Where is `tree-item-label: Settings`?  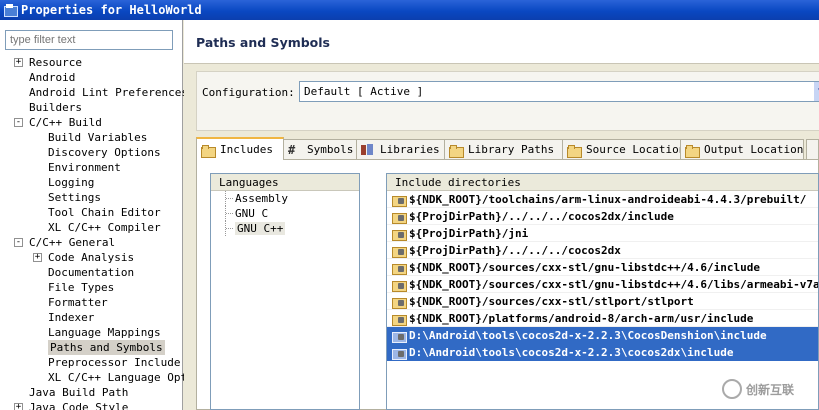
tree-item-label: Settings is located at coordinates (74, 197).